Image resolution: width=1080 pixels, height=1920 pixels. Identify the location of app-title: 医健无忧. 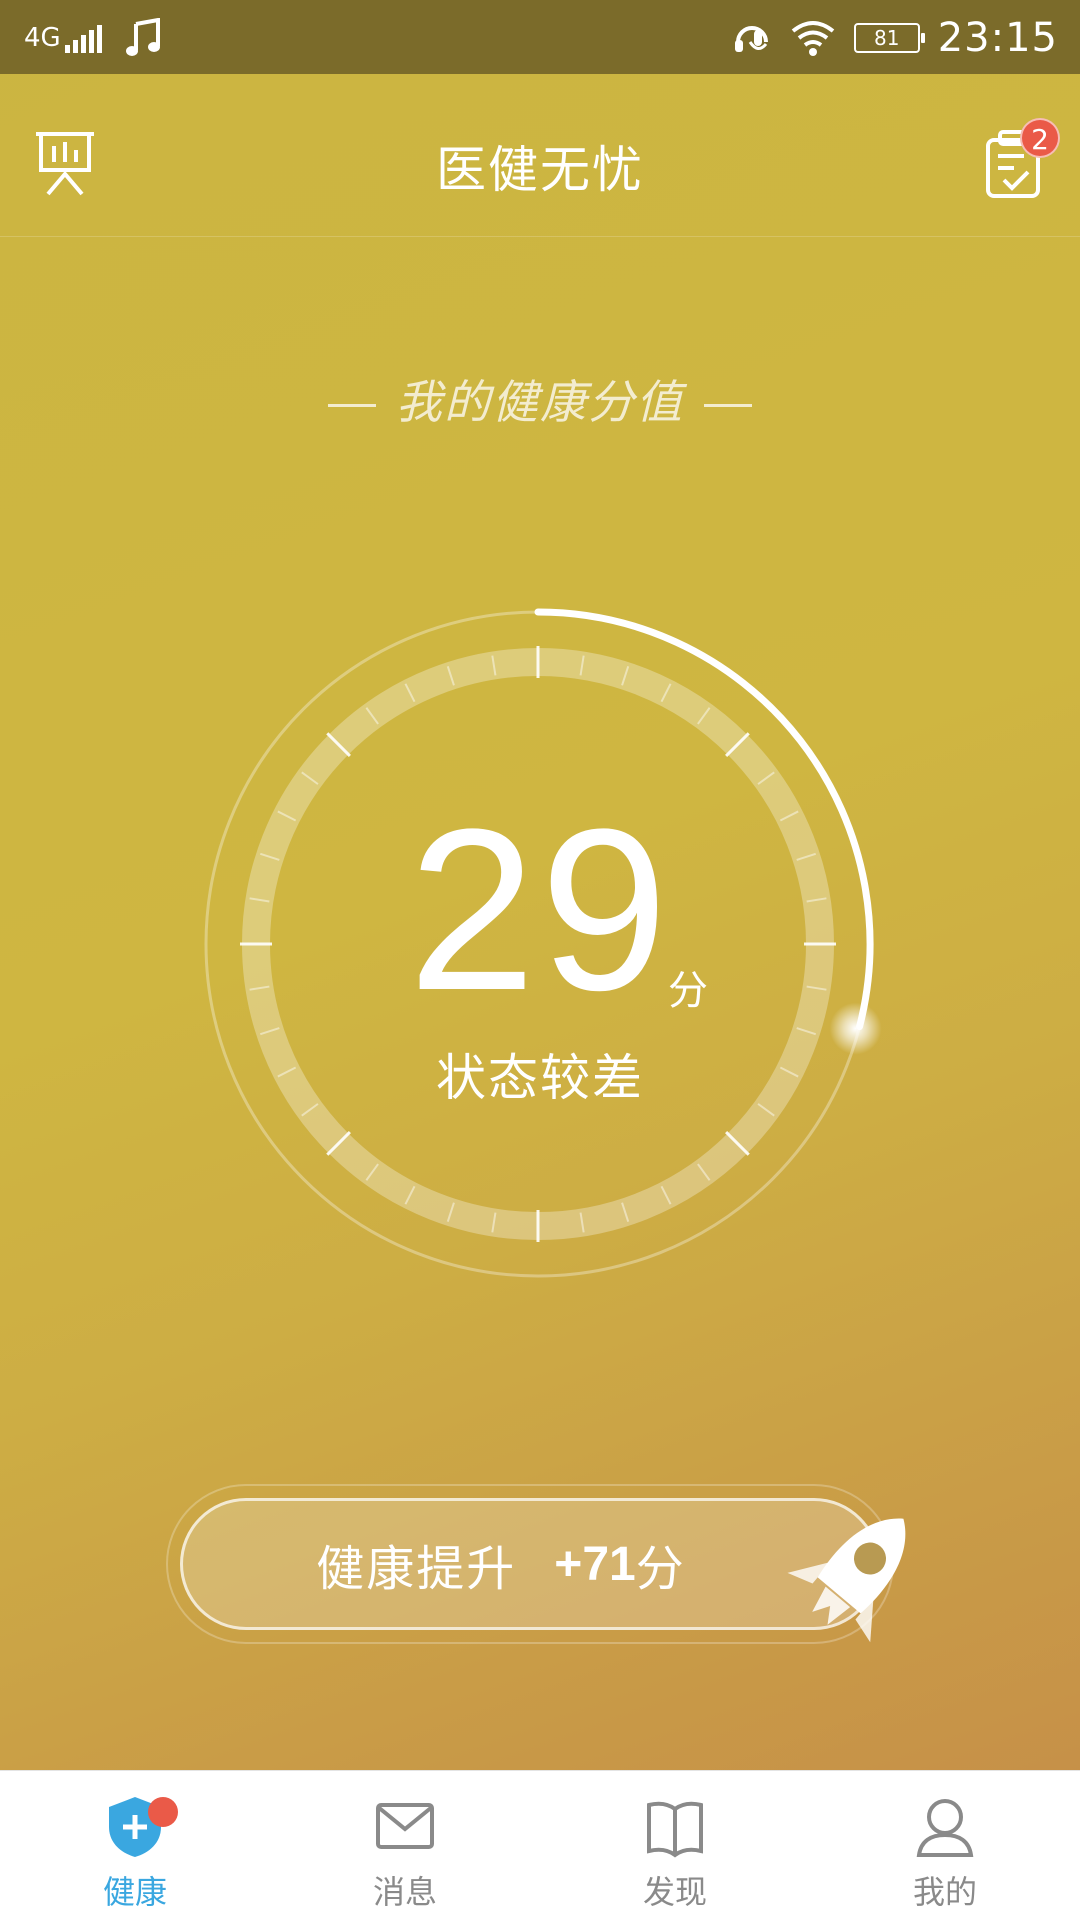
(540, 170).